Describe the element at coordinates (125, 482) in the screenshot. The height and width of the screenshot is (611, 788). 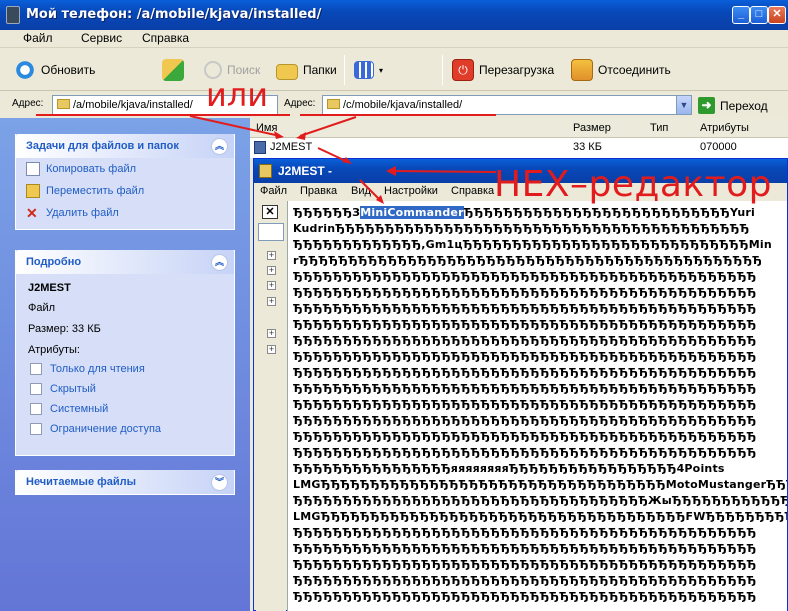
I see `unreadable-panel-header: Нечитаемые файлы ︾` at that location.